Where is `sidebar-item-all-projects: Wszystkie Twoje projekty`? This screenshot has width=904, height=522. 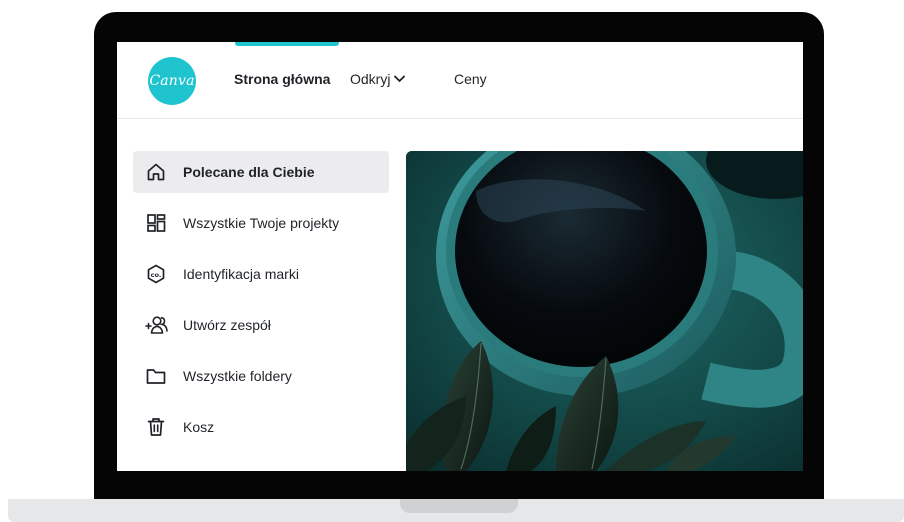 sidebar-item-all-projects: Wszystkie Twoje projekty is located at coordinates (261, 223).